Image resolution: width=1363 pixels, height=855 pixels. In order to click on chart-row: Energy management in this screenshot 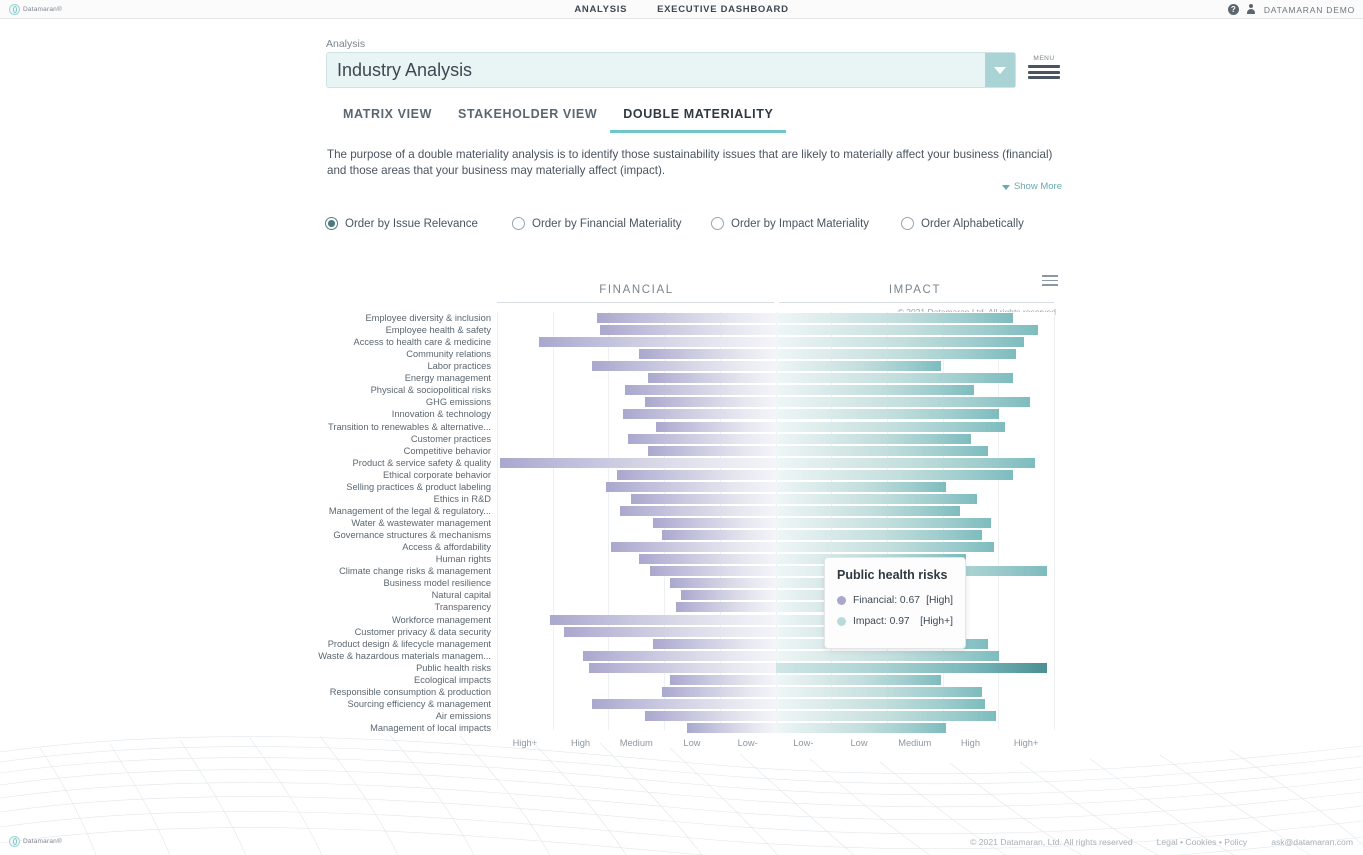, I will do `click(729, 378)`.